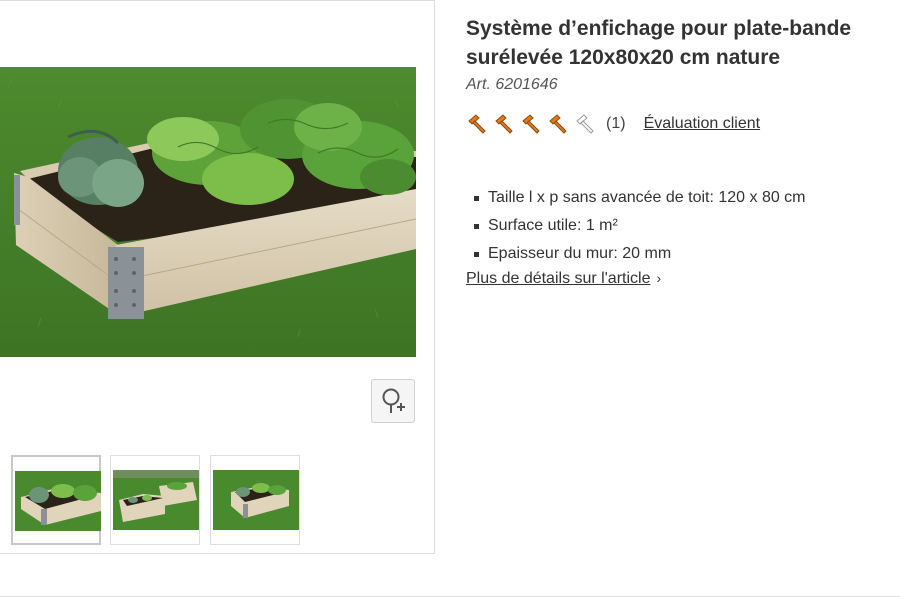 Image resolution: width=900 pixels, height=599 pixels. Describe the element at coordinates (450, 596) in the screenshot. I see `divider` at that location.